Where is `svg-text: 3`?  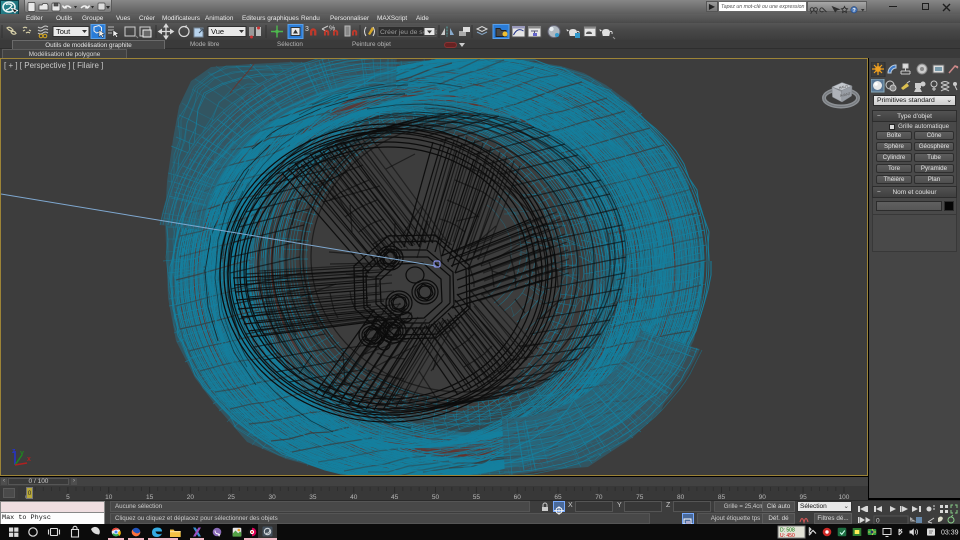
svg-text: 3 is located at coordinates (307, 29).